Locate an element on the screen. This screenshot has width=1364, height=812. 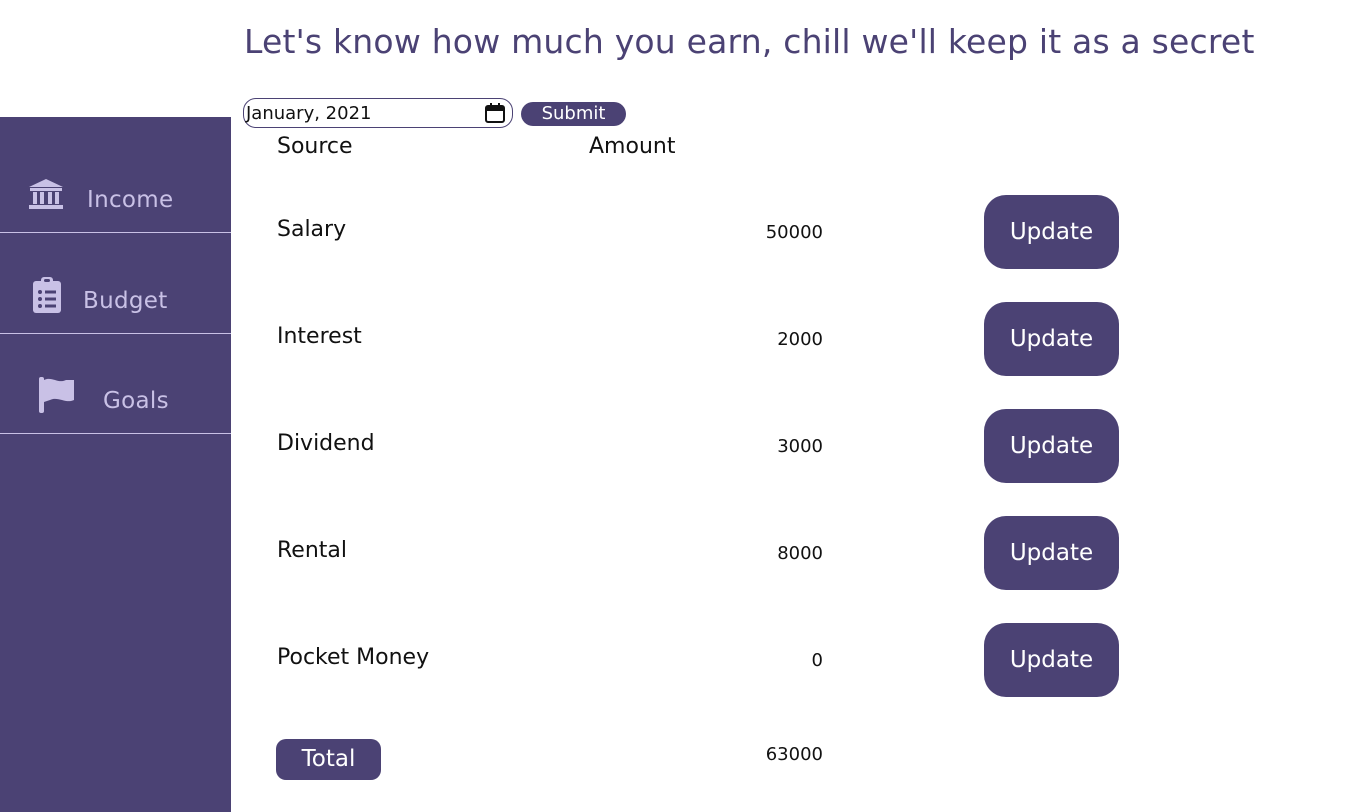
row-source: Rental is located at coordinates (312, 550).